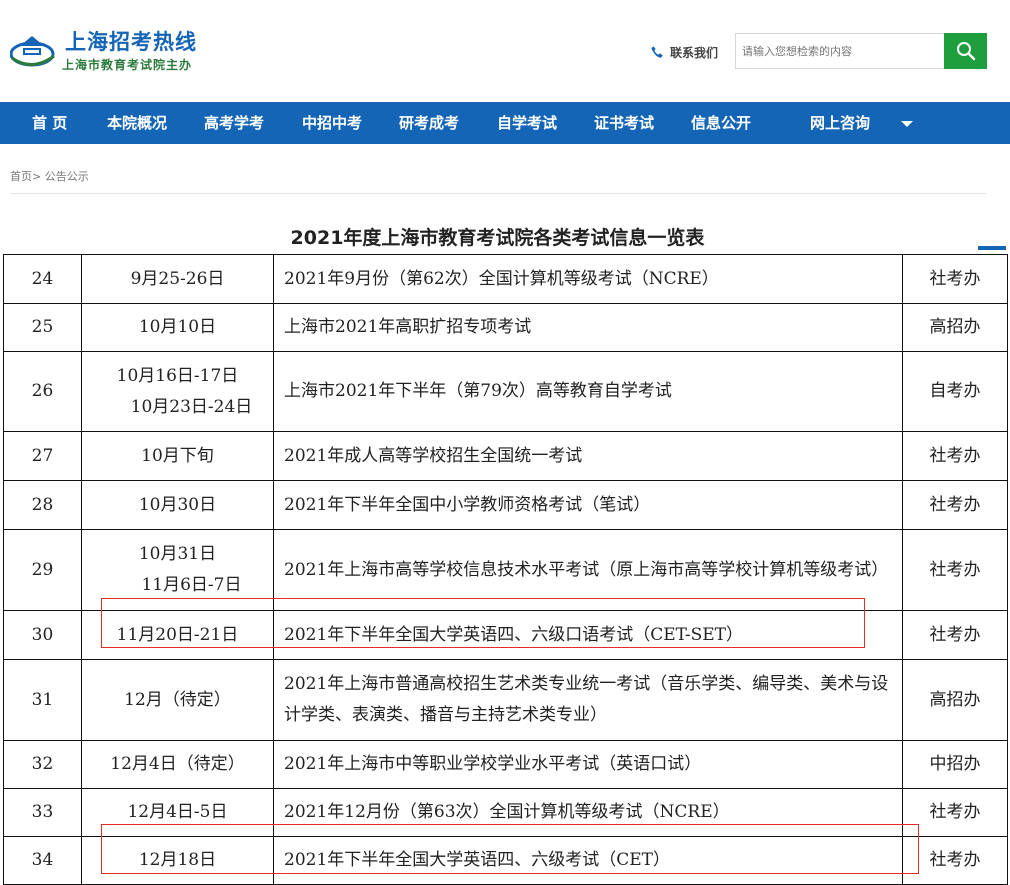 This screenshot has height=885, width=1010. Describe the element at coordinates (32, 51) in the screenshot. I see `smeea-logo-icon` at that location.